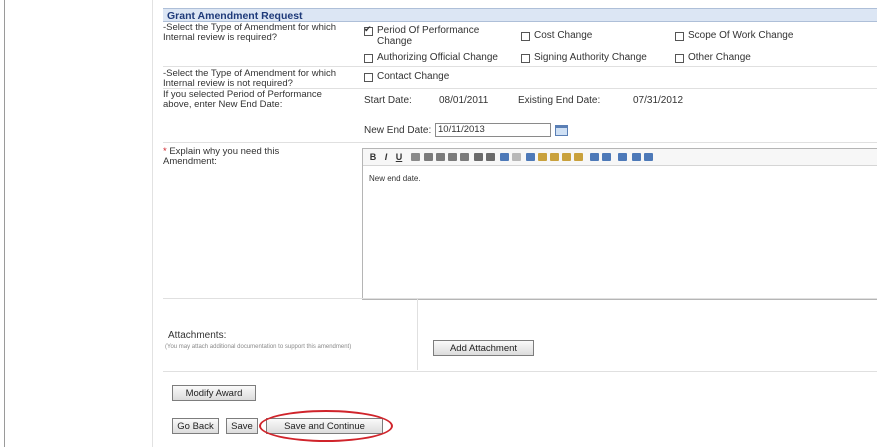  I want to click on undo-icon, so click(504, 157).